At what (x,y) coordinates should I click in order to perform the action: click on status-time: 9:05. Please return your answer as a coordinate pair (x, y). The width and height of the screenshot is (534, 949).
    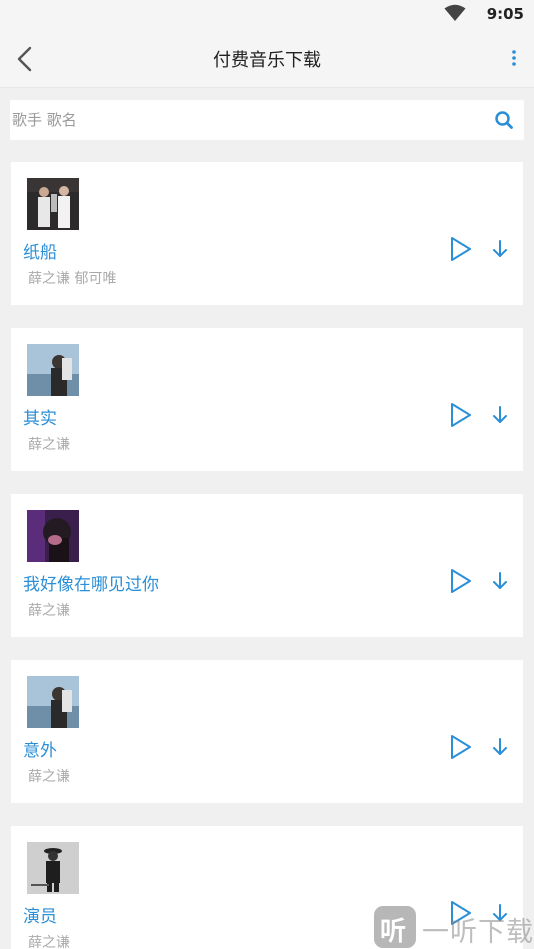
    Looking at the image, I should click on (505, 14).